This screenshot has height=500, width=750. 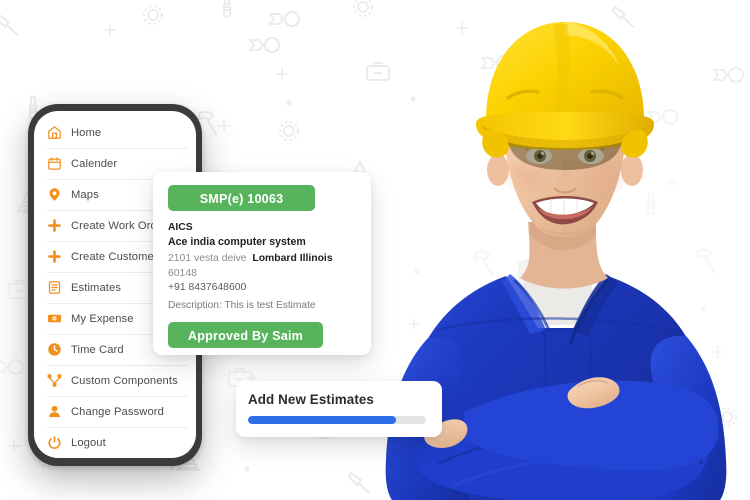 What do you see at coordinates (97, 349) in the screenshot?
I see `sidebar-item-label: Time Card` at bounding box center [97, 349].